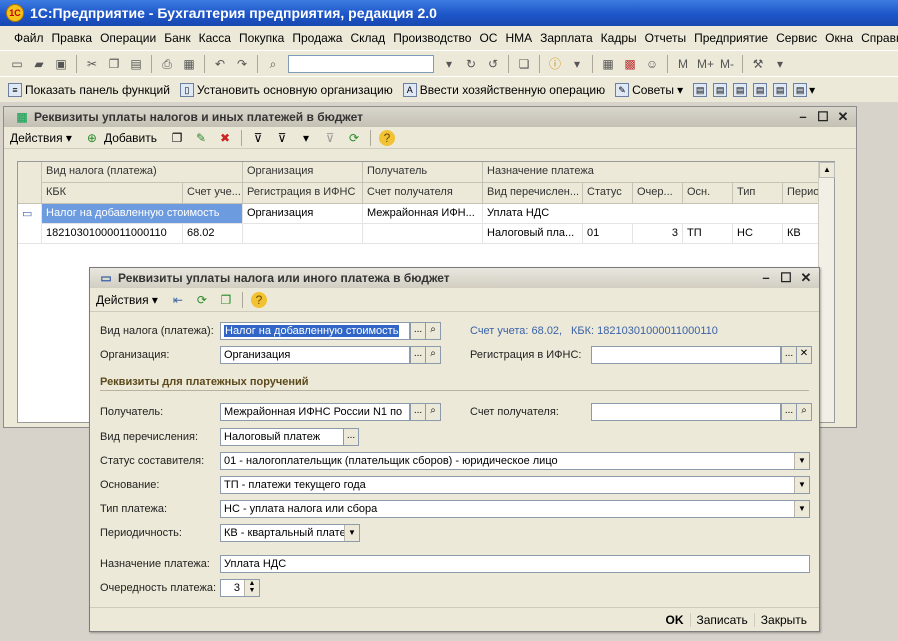 This screenshot has width=898, height=641. What do you see at coordinates (727, 64) in the screenshot?
I see `memory-minus-icon: M-` at bounding box center [727, 64].